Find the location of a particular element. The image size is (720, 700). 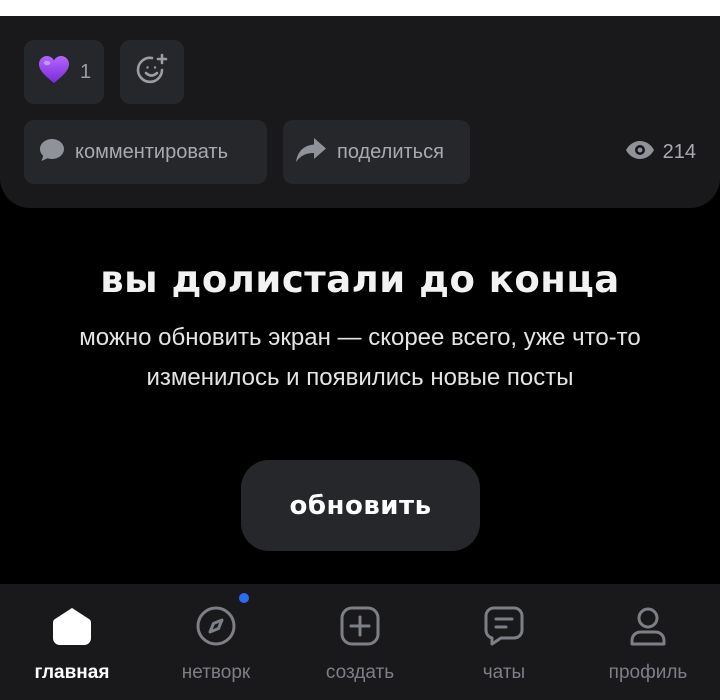

tab-network: нетворк is located at coordinates (216, 642).